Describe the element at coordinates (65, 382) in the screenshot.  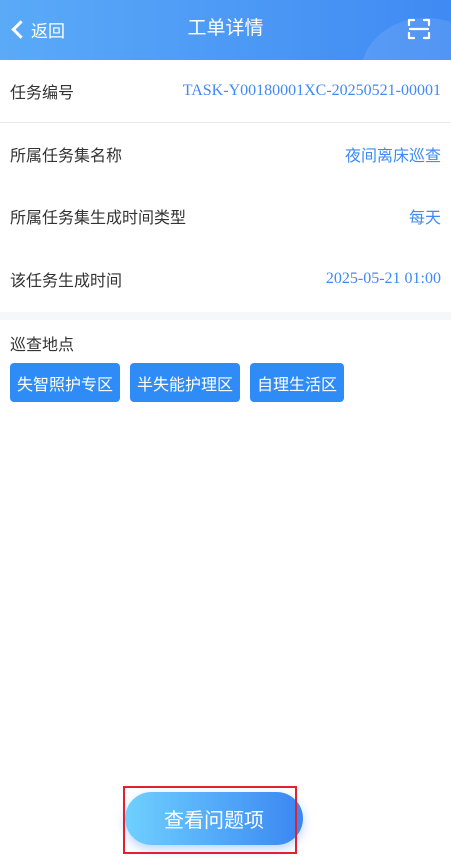
I see `location-tag: 失智照护专区` at that location.